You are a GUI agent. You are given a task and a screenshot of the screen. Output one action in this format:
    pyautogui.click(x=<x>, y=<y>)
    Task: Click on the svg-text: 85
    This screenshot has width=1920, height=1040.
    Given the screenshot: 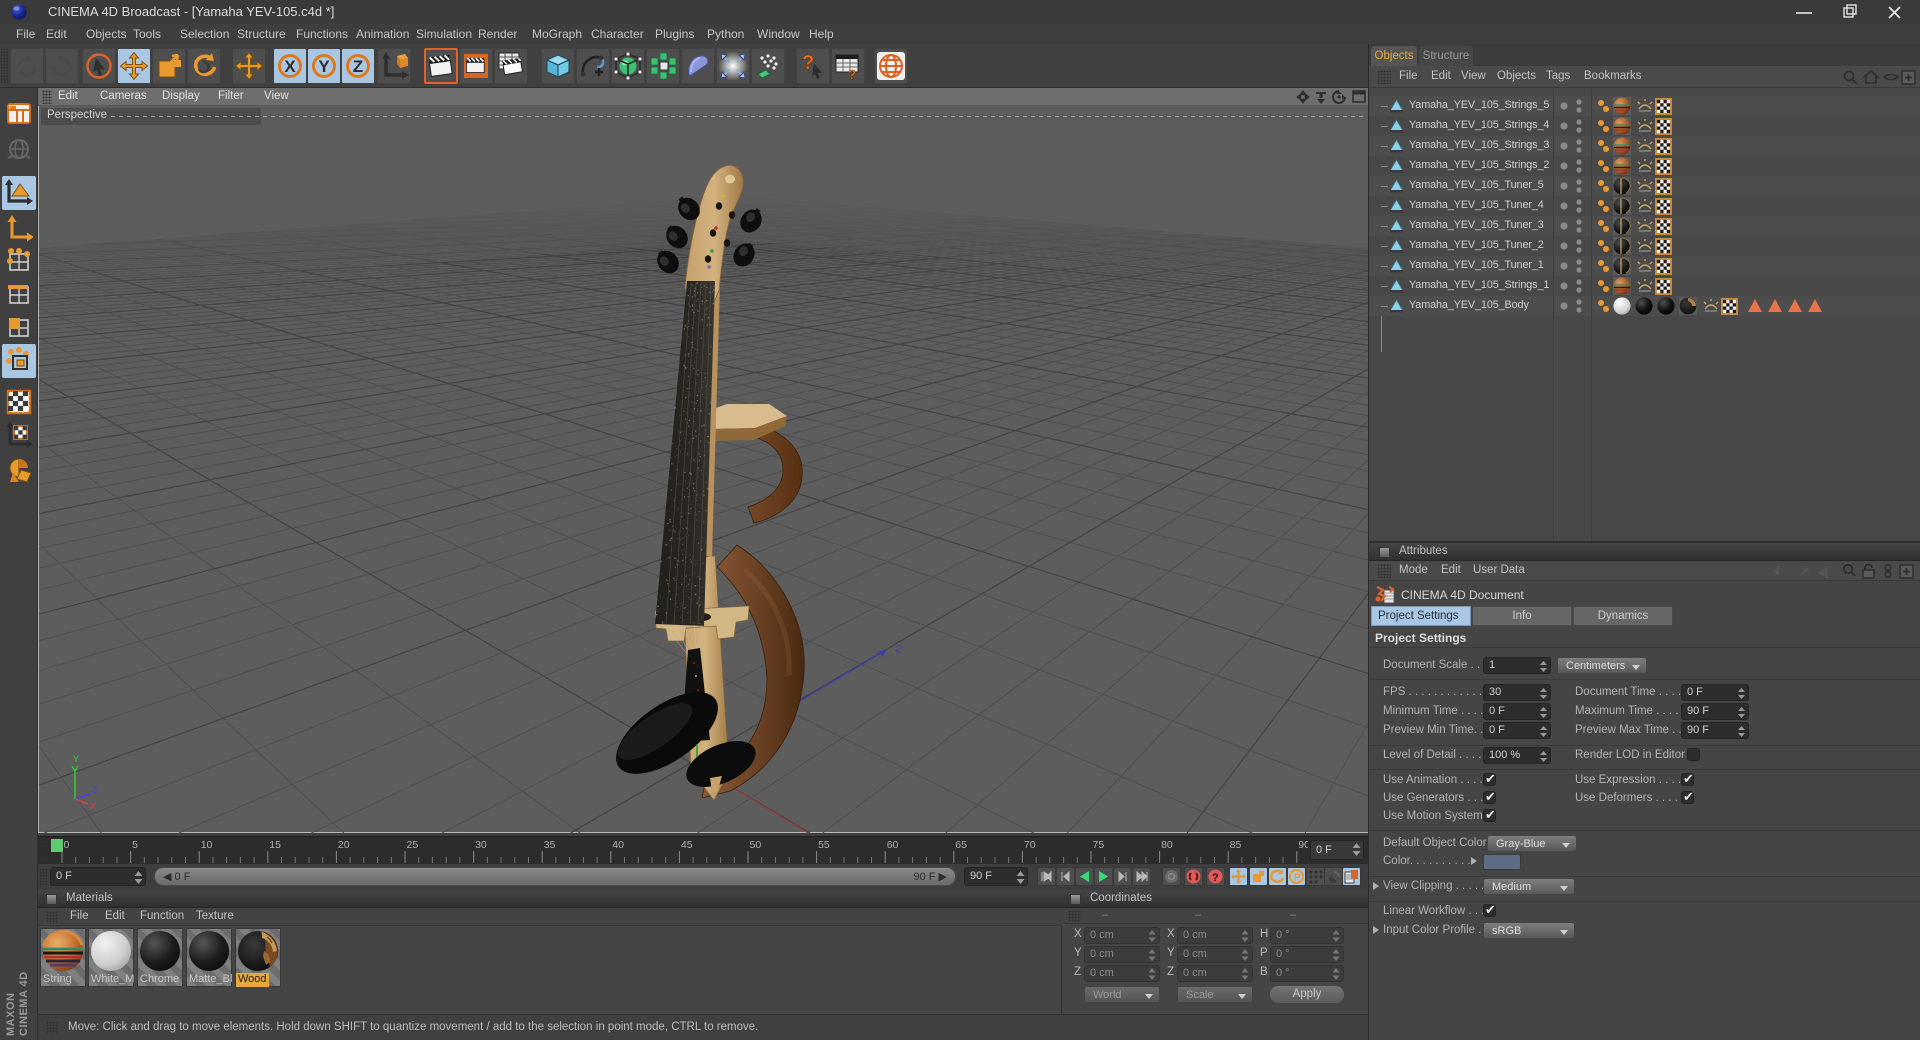 What is the action you would take?
    pyautogui.click(x=1236, y=845)
    